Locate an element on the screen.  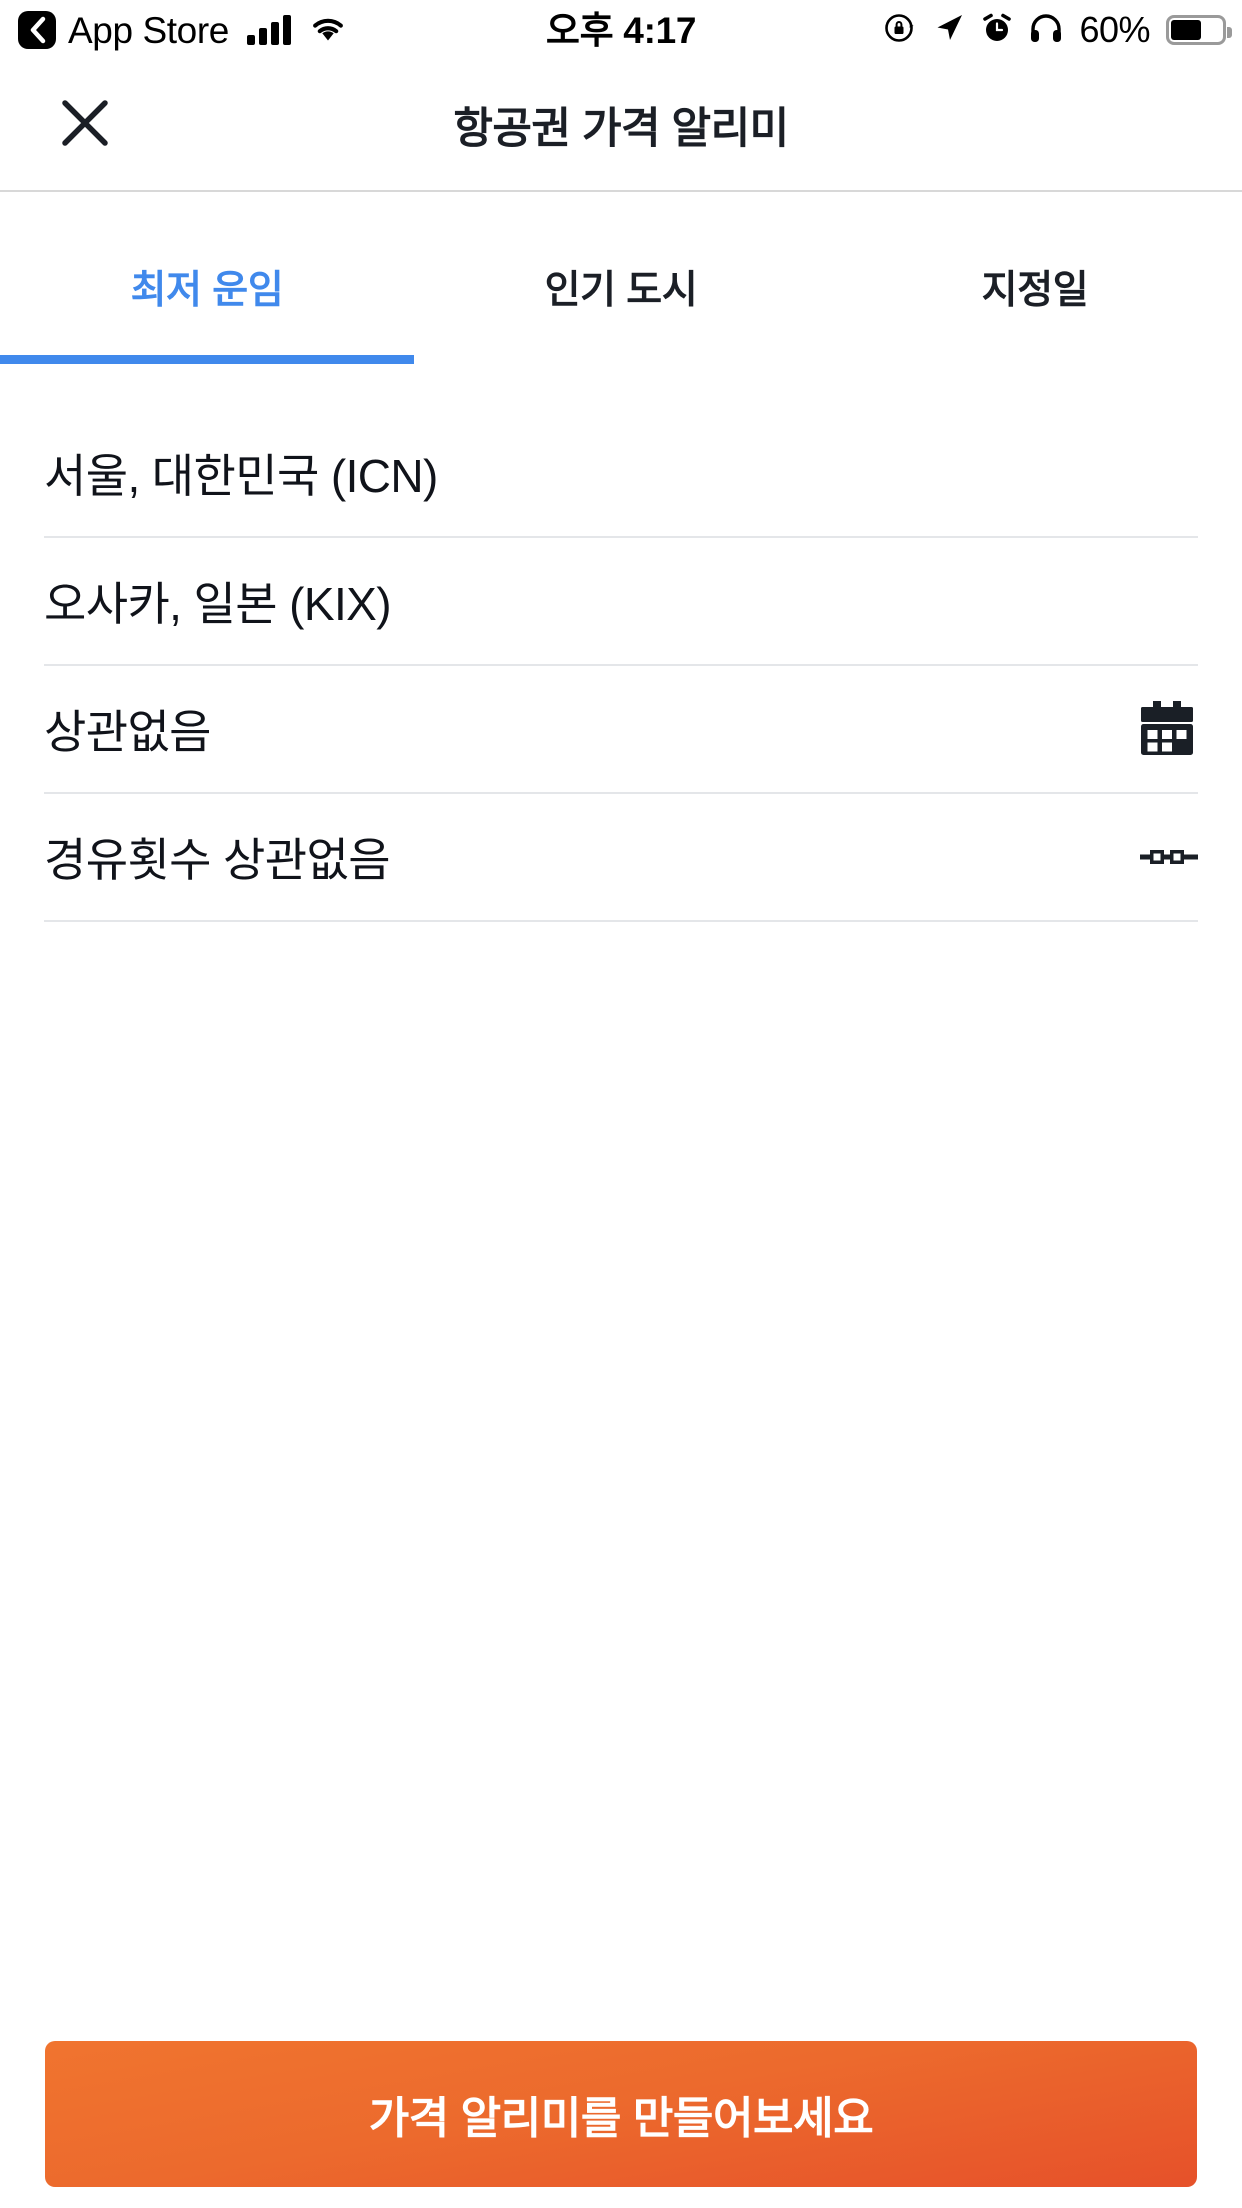
cta-footer: 가격 알리미를 만들어보세요 is located at coordinates (621, 2114).